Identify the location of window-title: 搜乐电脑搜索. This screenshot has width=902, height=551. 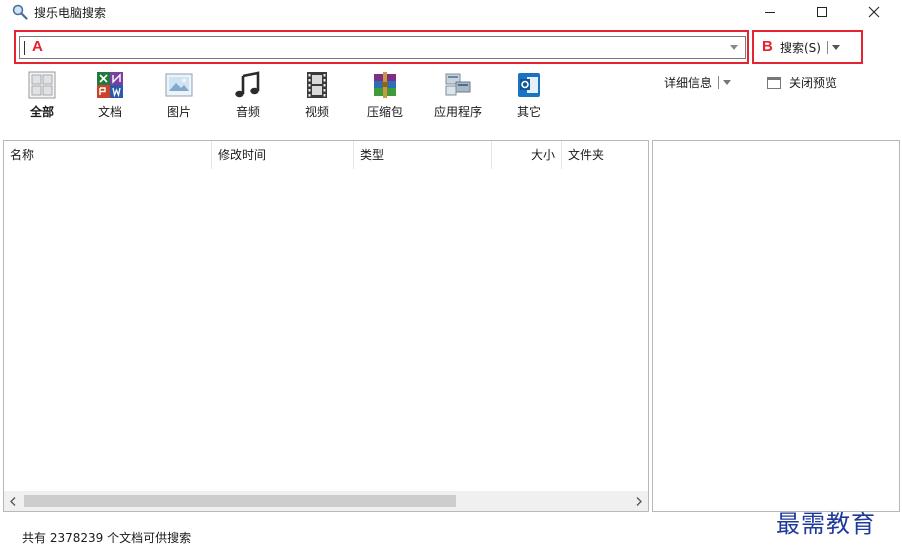
(70, 13).